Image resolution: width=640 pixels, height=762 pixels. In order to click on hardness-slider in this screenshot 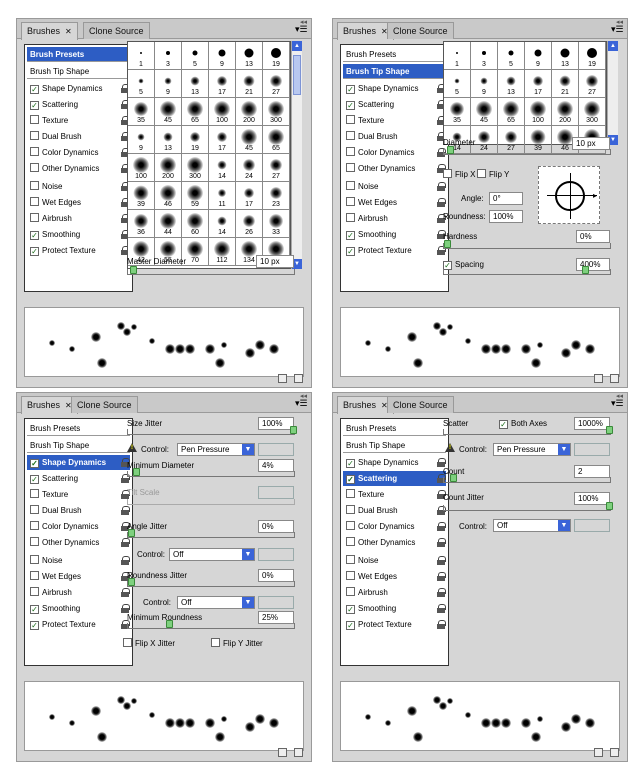, I will do `click(527, 244)`.